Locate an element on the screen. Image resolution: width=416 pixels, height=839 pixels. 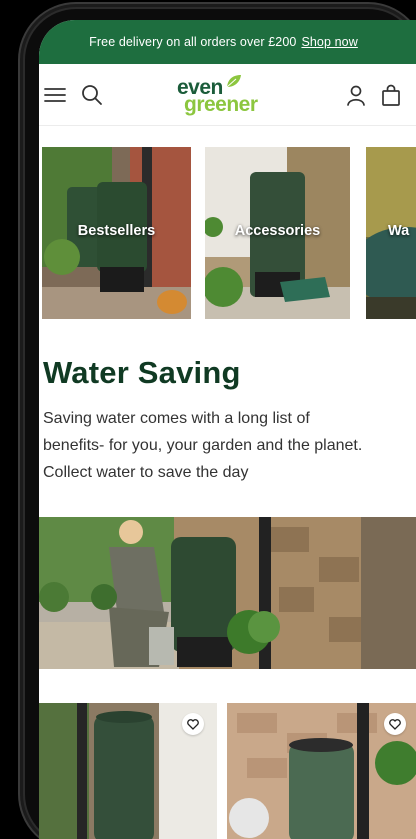
product-grid is located at coordinates (227, 771).